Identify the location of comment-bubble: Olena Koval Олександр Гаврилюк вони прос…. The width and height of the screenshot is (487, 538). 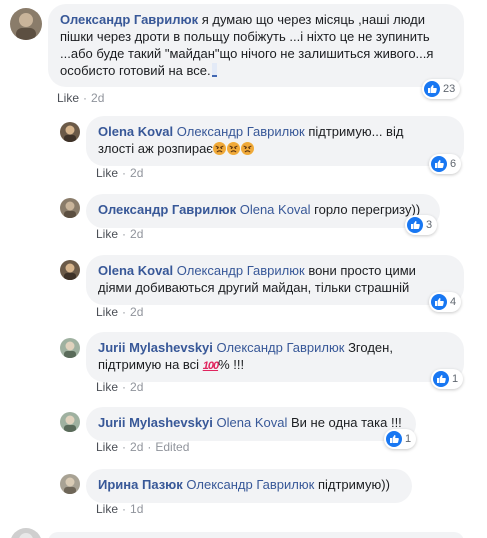
(275, 280).